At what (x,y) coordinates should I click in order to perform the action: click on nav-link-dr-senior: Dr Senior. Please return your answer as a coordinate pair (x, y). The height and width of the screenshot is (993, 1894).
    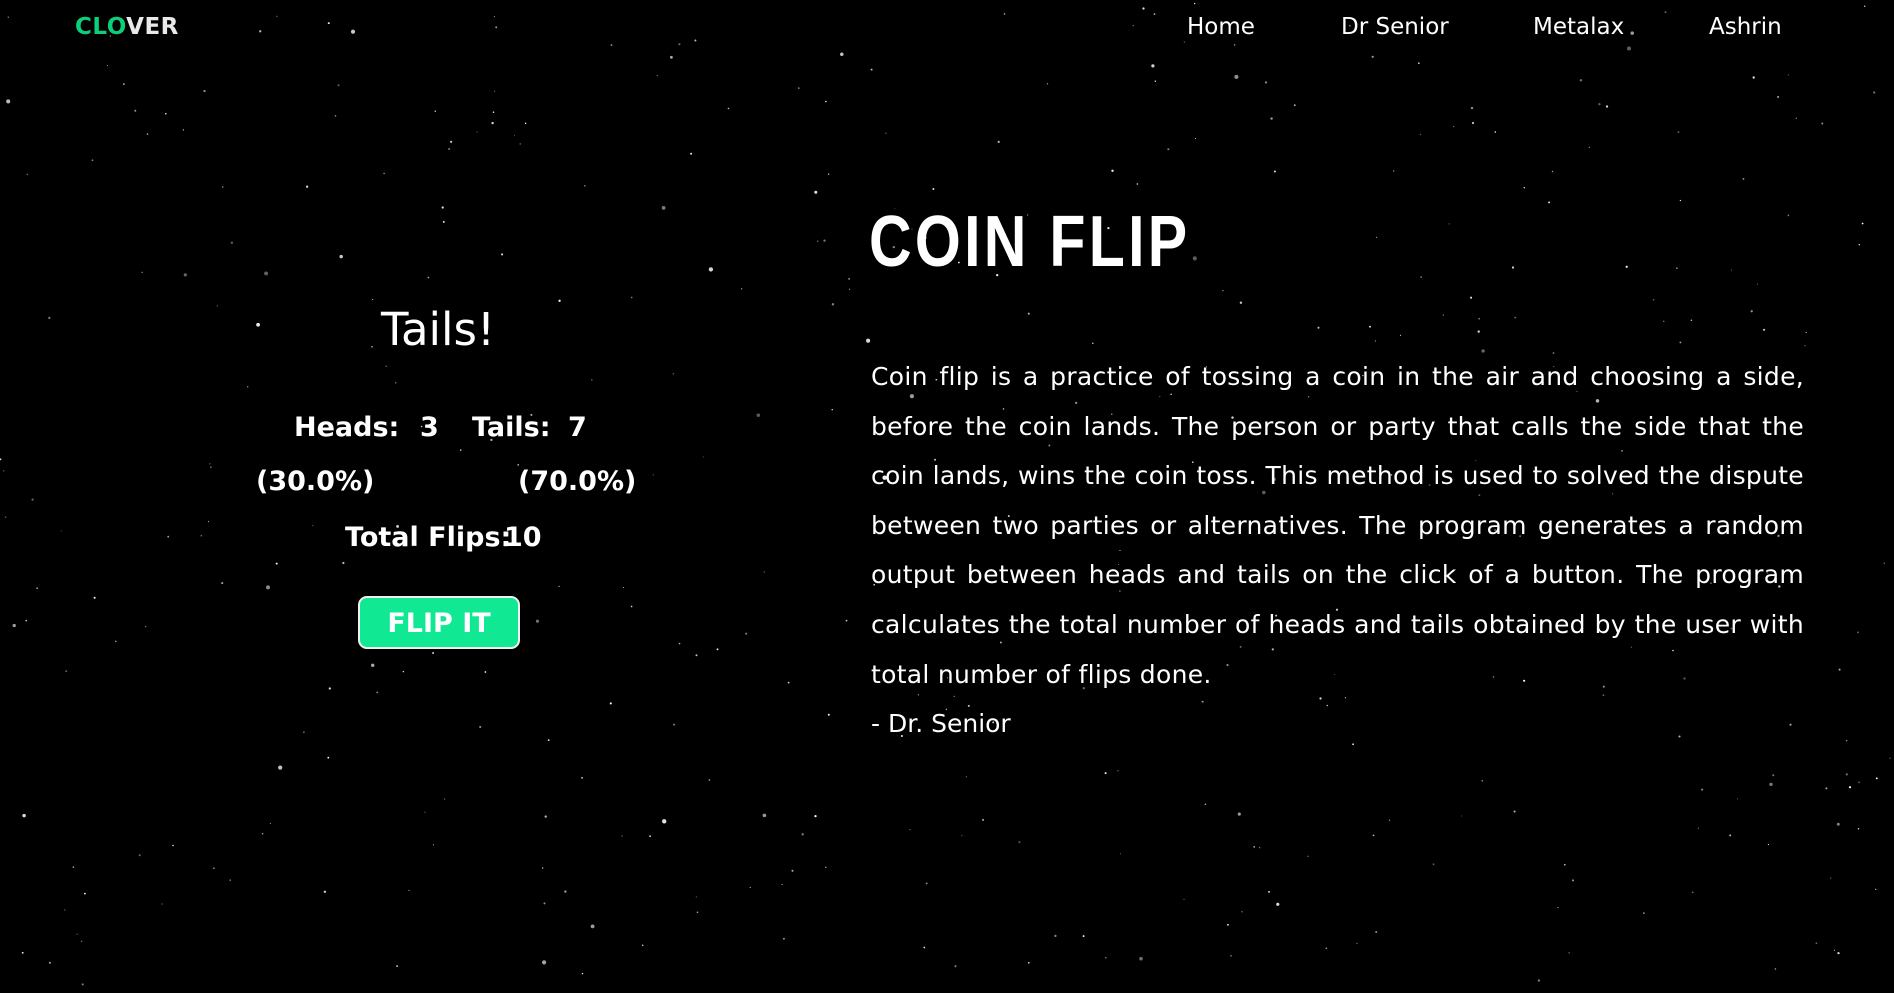
    Looking at the image, I should click on (1395, 27).